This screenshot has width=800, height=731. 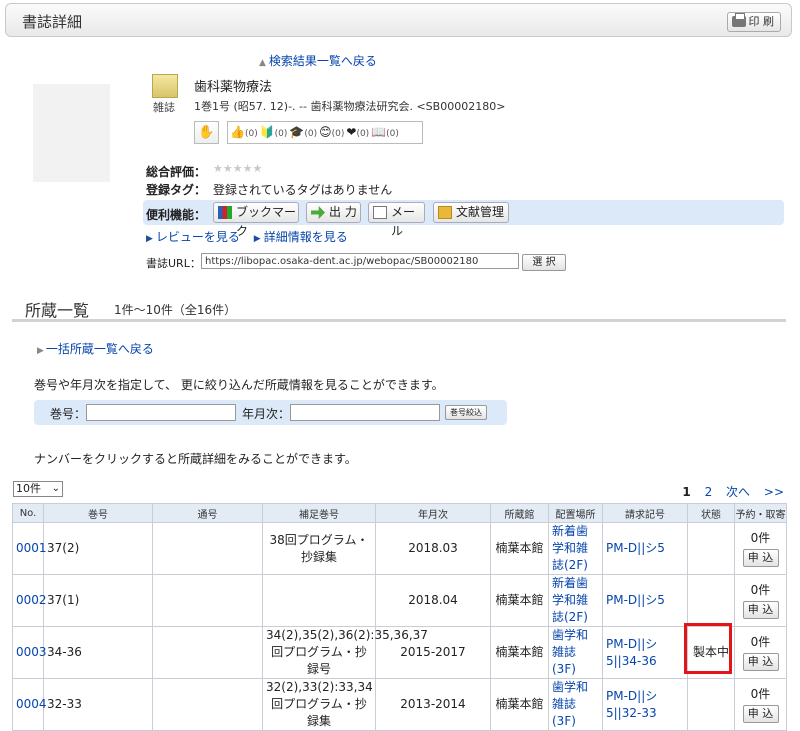 I want to click on heart-icon: ❤, so click(x=351, y=132).